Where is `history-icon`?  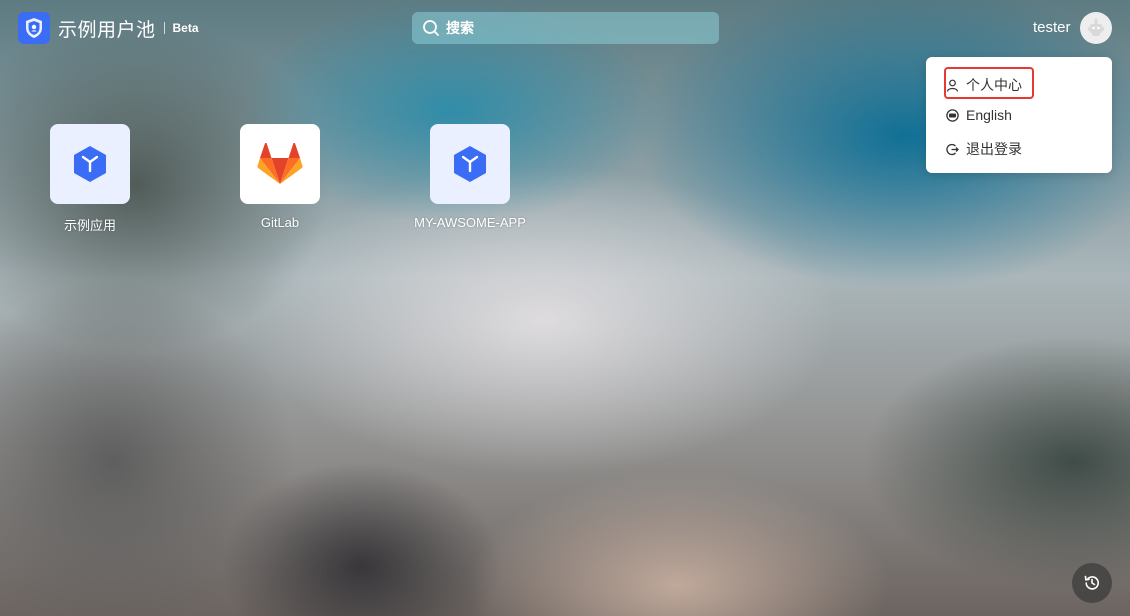 history-icon is located at coordinates (1091, 582).